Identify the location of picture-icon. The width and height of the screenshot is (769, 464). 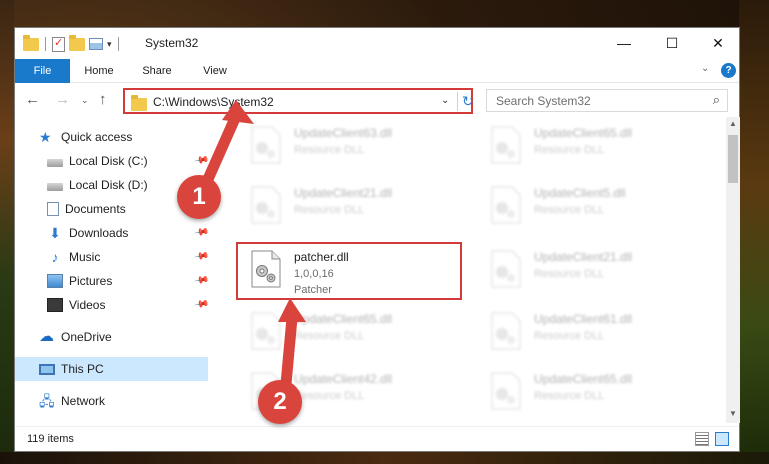
(55, 281).